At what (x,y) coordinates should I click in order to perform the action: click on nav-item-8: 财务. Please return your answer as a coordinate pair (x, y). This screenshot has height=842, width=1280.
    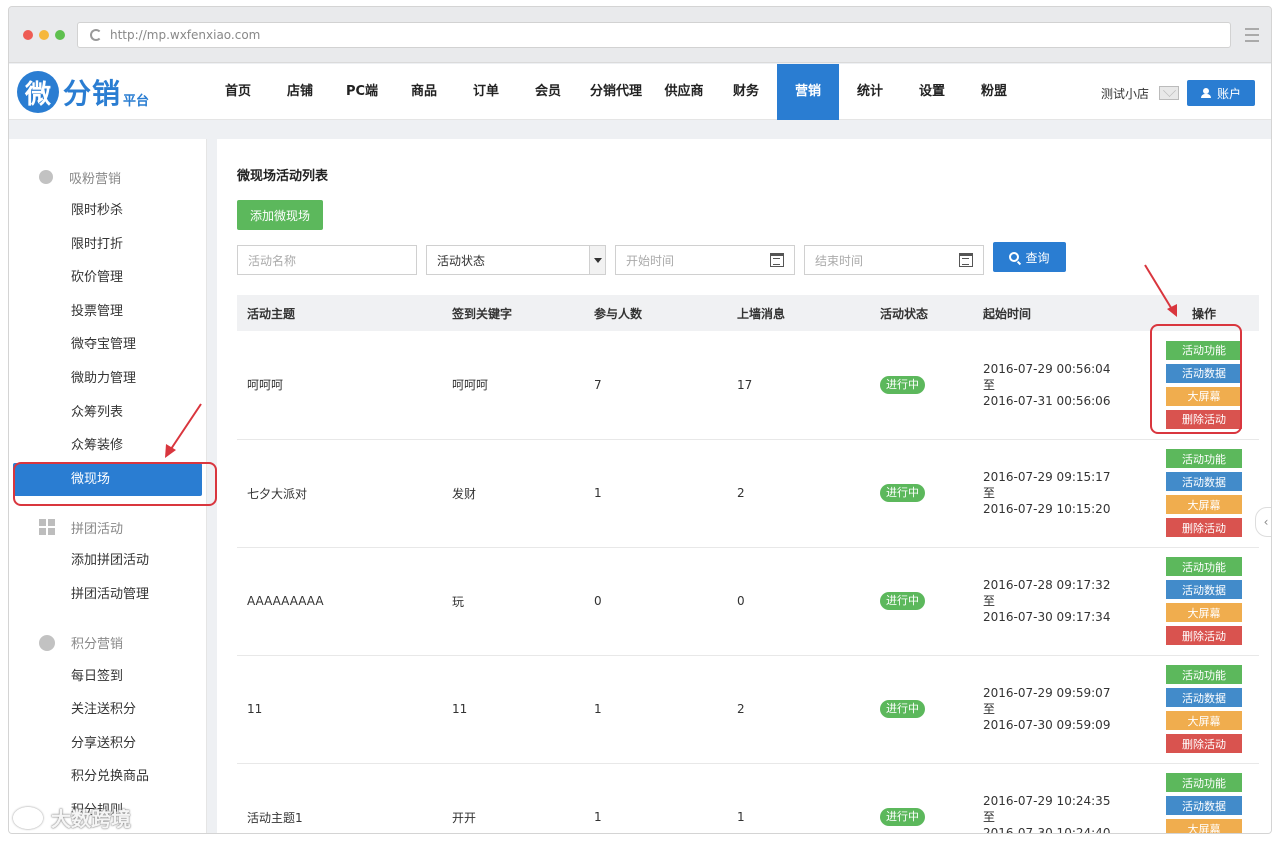
    Looking at the image, I should click on (746, 92).